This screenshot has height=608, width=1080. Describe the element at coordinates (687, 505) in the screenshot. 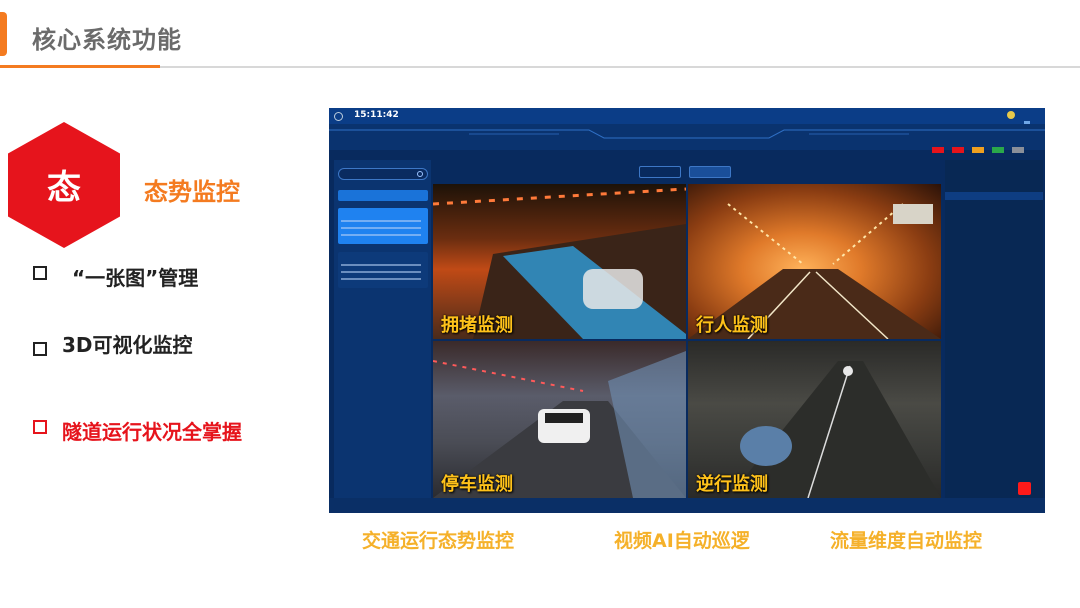

I see `dashboard-bottombar` at that location.